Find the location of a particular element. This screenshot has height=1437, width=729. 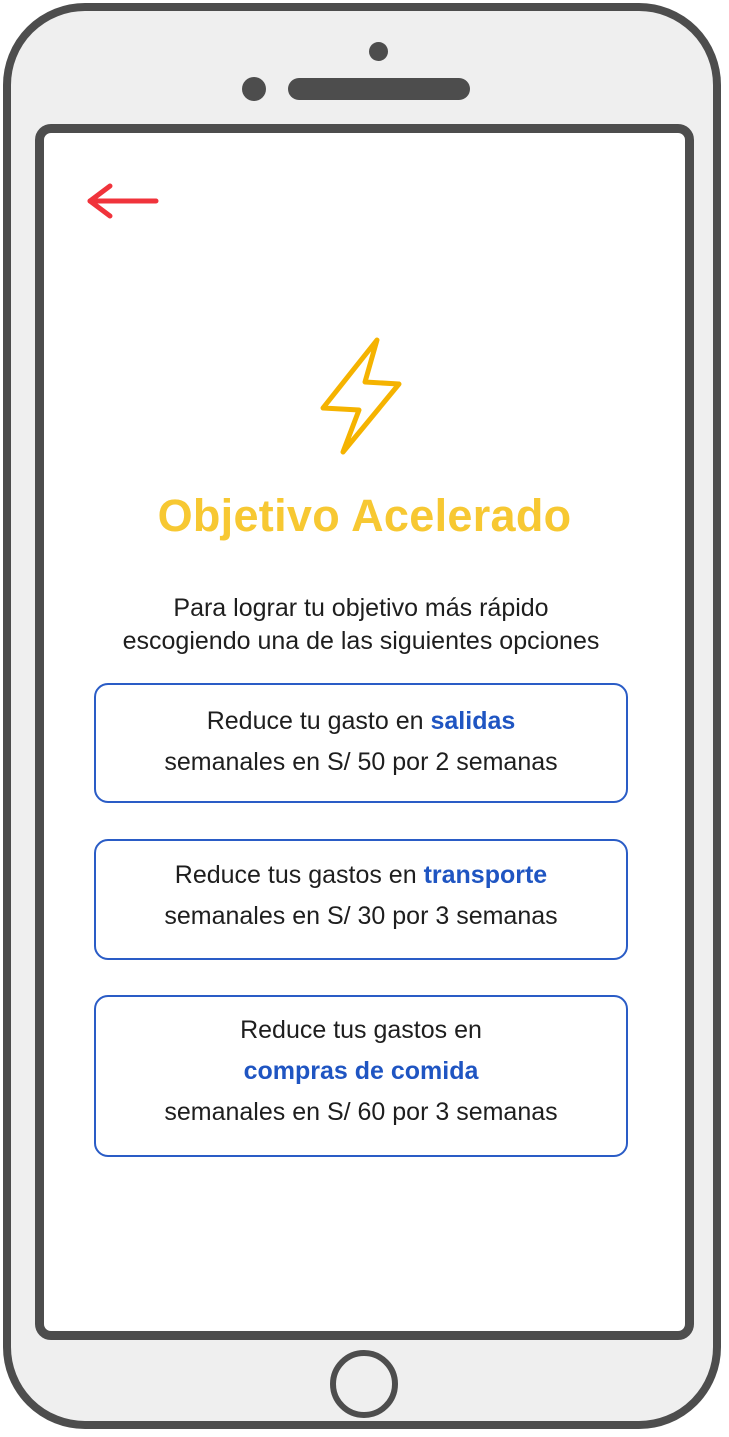

option-highlight: compras de comida is located at coordinates (361, 1071).